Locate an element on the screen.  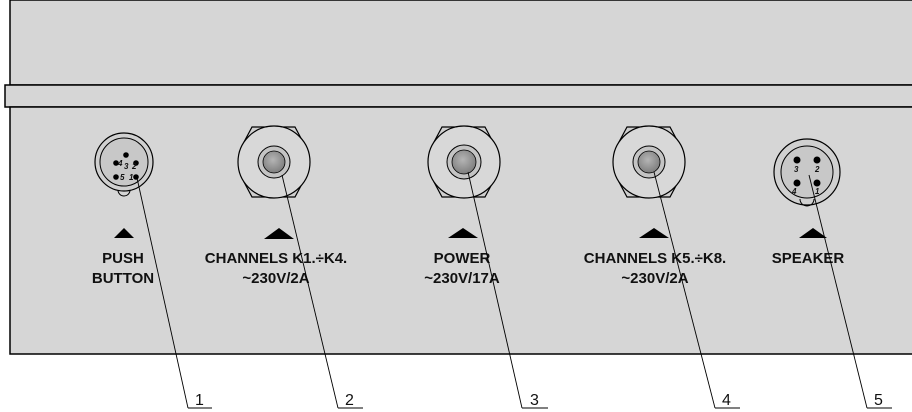
channels-k5-k8-label: CHANNELS K5.÷K8. is located at coordinates (655, 258).